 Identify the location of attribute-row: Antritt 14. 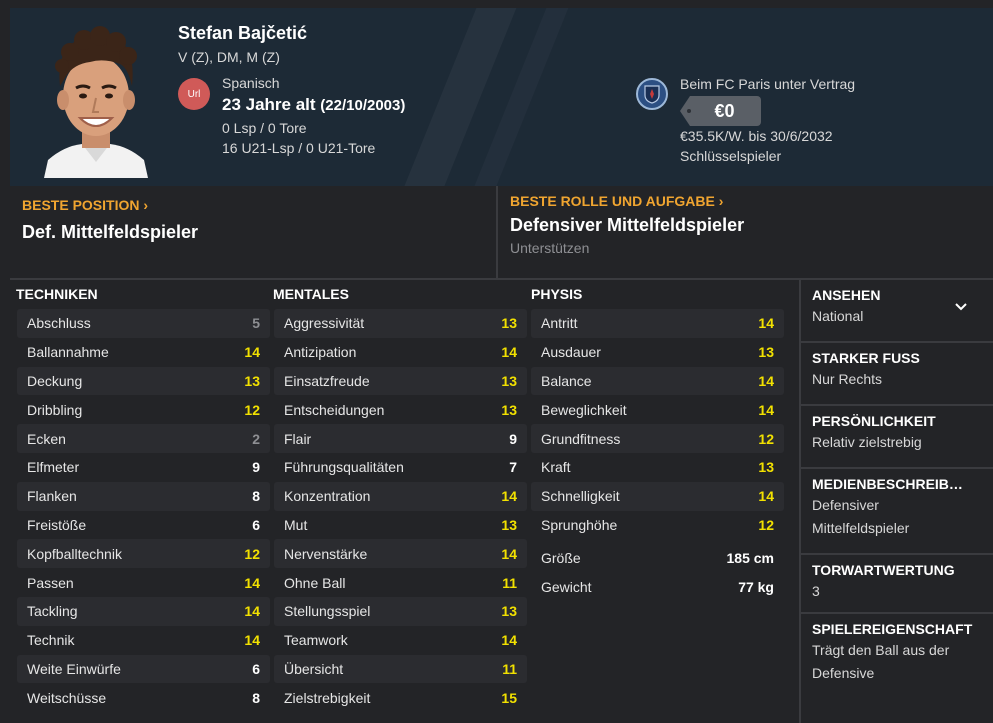
(657, 323).